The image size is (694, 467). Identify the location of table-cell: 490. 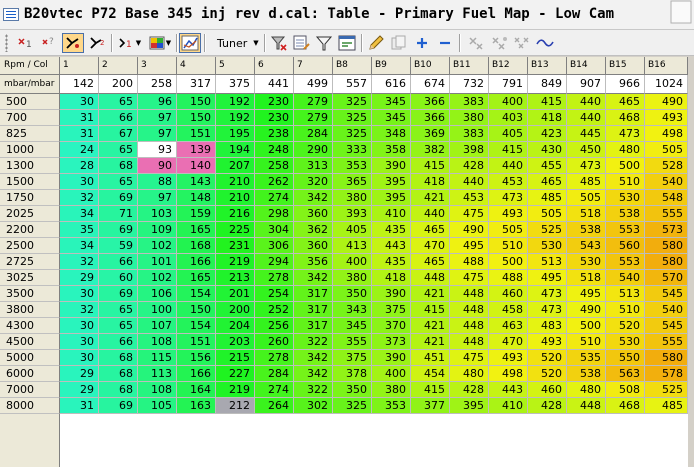
(469, 230).